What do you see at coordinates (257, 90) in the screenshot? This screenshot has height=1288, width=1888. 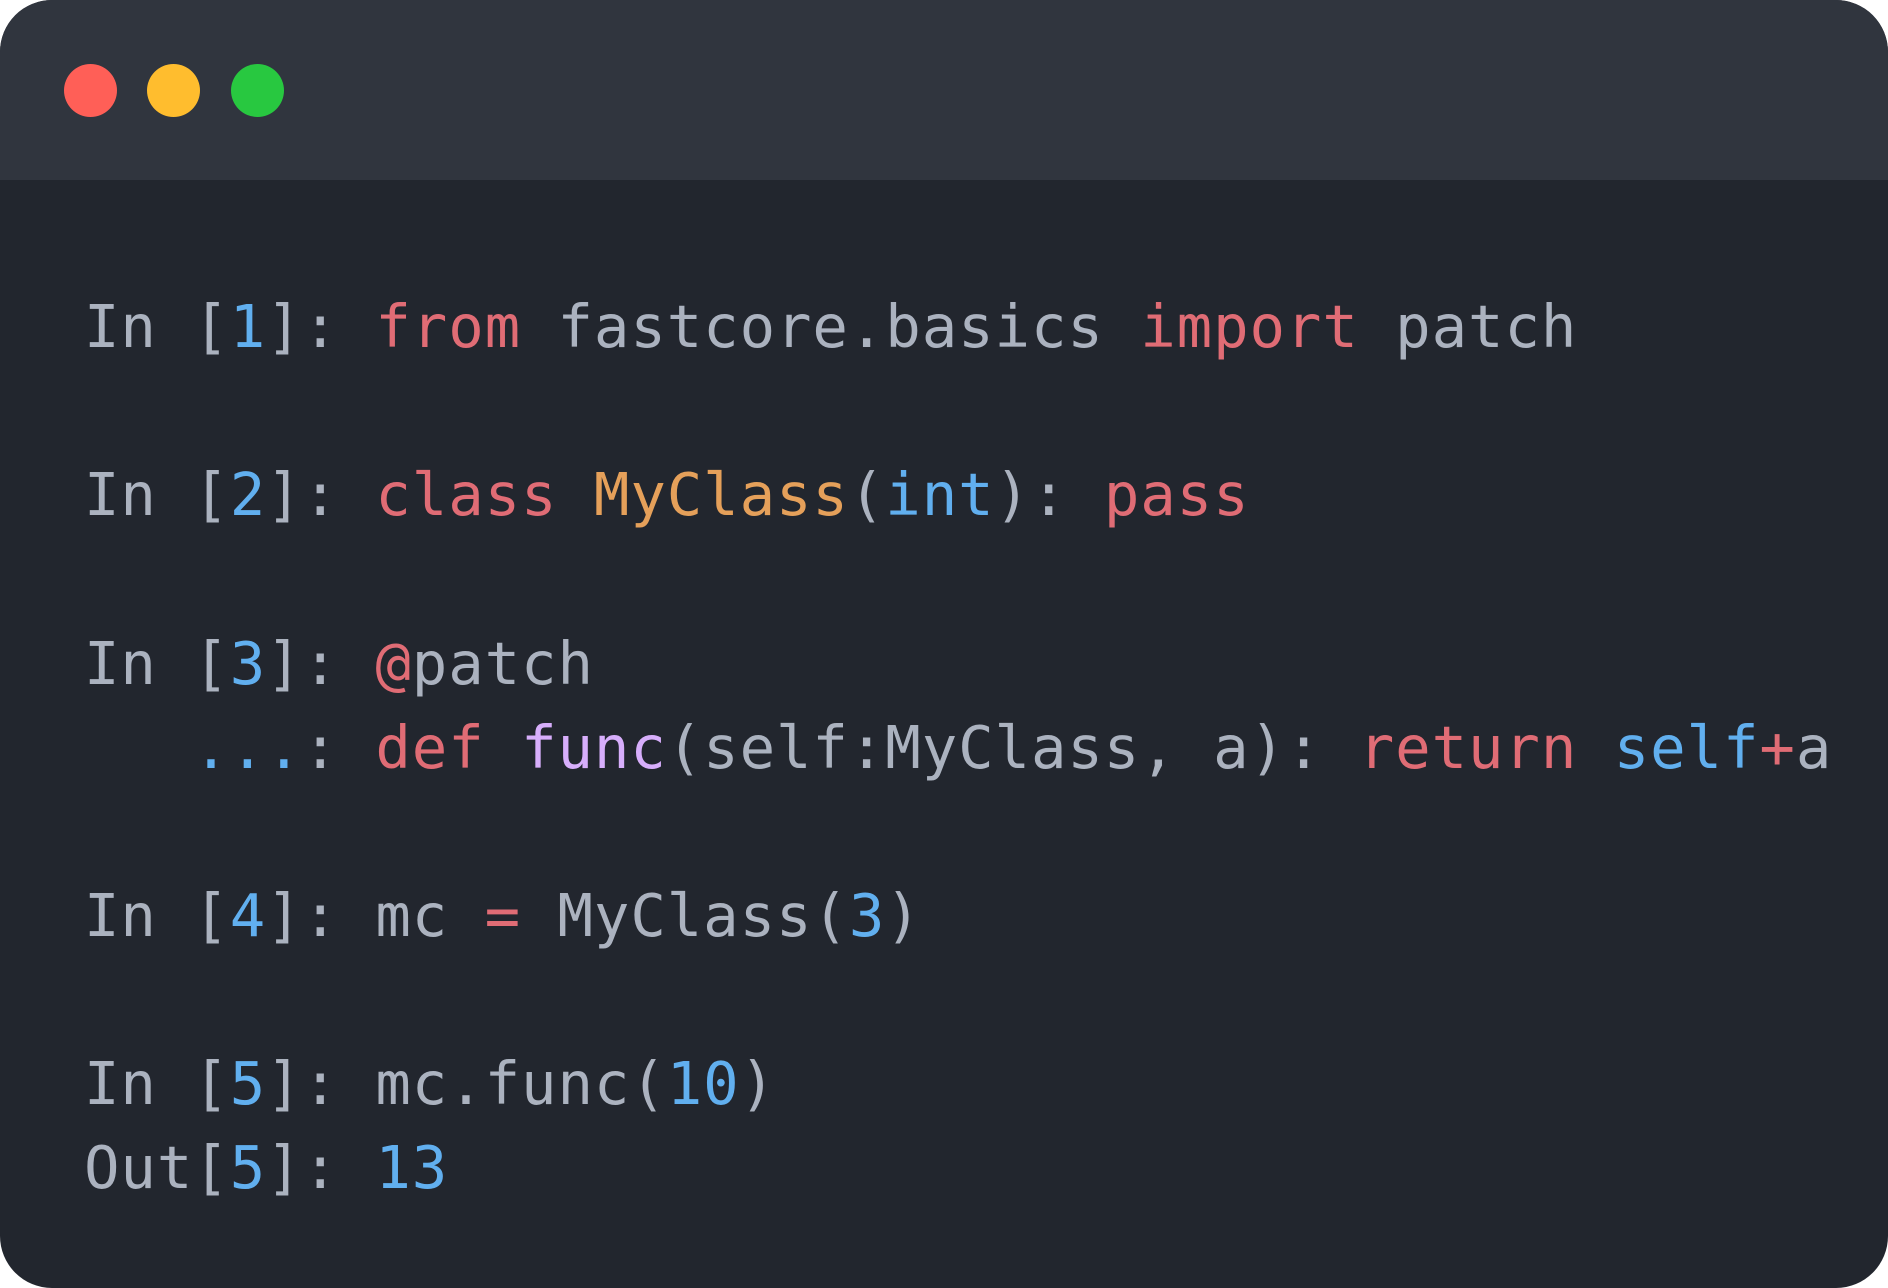 I see `maximize-button` at bounding box center [257, 90].